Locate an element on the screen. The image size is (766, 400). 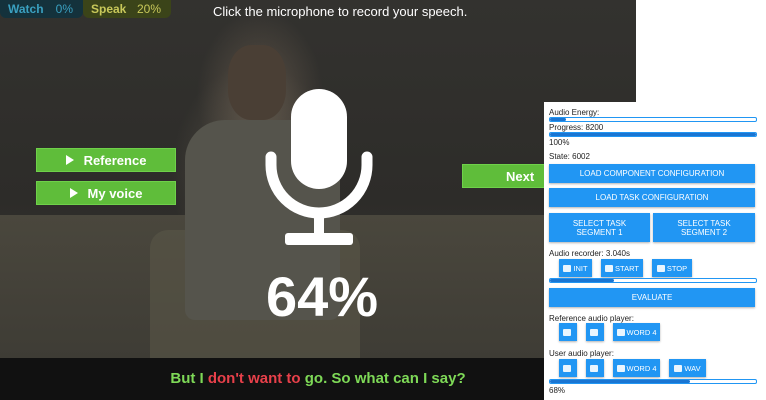
next-button-label: Next is located at coordinates (520, 176).